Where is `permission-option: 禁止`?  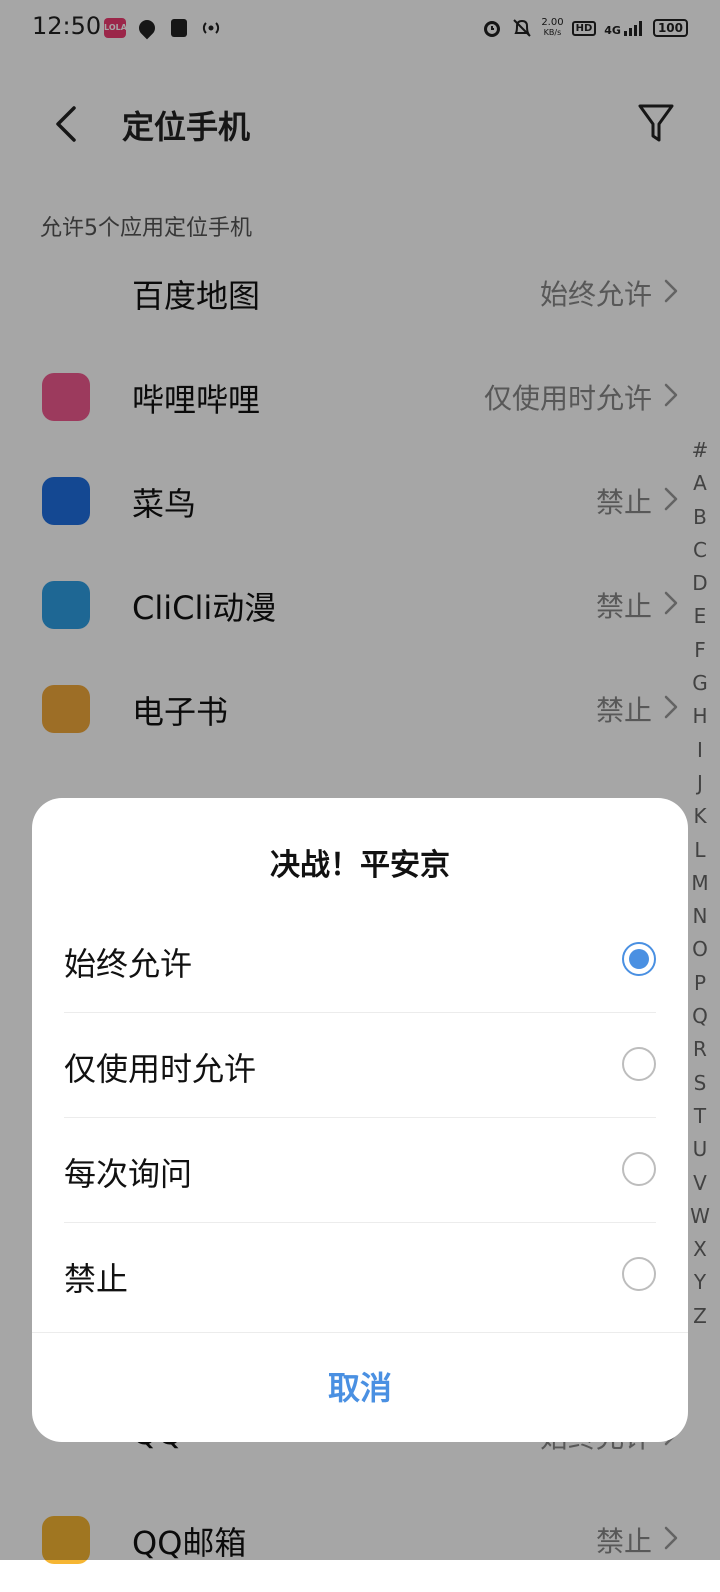
permission-option: 禁止 is located at coordinates (360, 1275).